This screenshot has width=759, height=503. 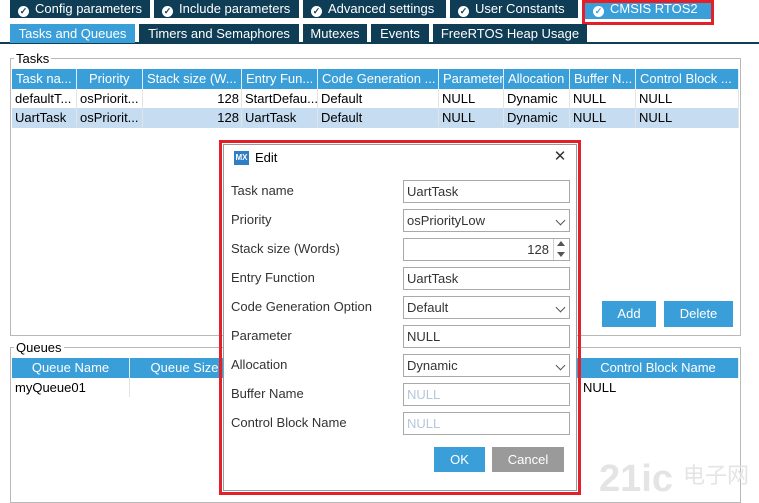 I want to click on queues-group-title: Queues, so click(x=39, y=347).